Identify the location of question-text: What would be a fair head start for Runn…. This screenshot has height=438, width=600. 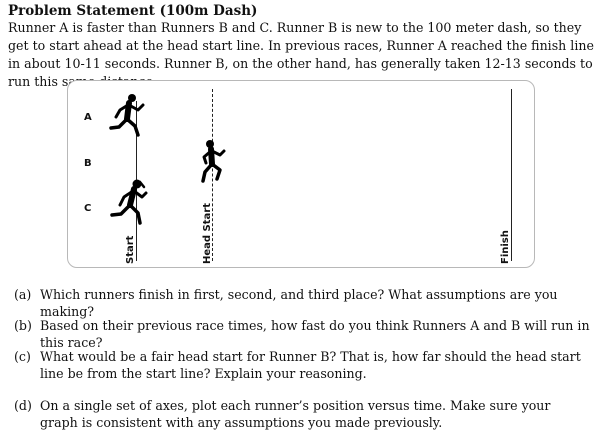
(310, 365).